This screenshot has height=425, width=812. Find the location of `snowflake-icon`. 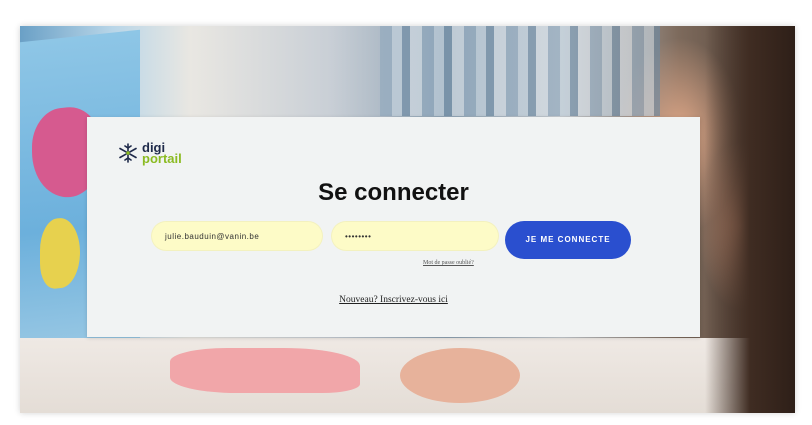

snowflake-icon is located at coordinates (128, 153).